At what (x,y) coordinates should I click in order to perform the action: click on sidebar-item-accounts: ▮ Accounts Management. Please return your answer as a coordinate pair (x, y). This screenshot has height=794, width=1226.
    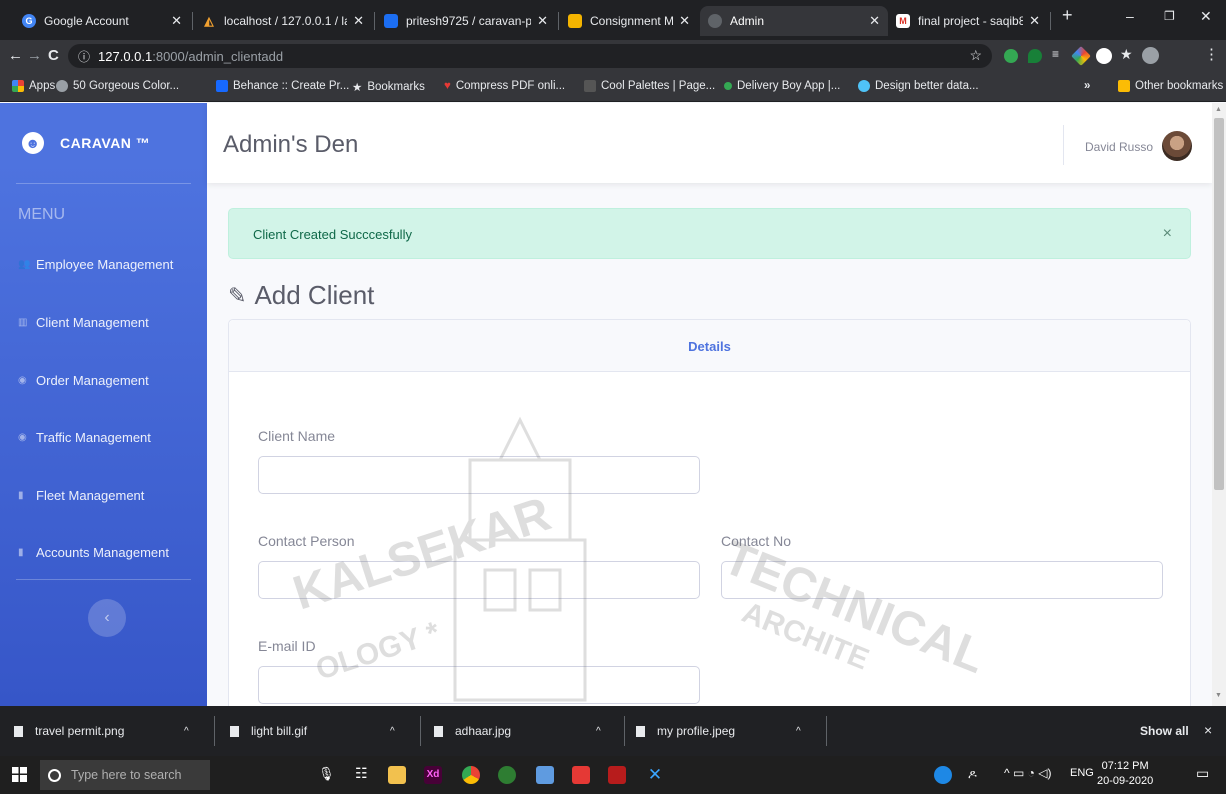
    Looking at the image, I should click on (93, 552).